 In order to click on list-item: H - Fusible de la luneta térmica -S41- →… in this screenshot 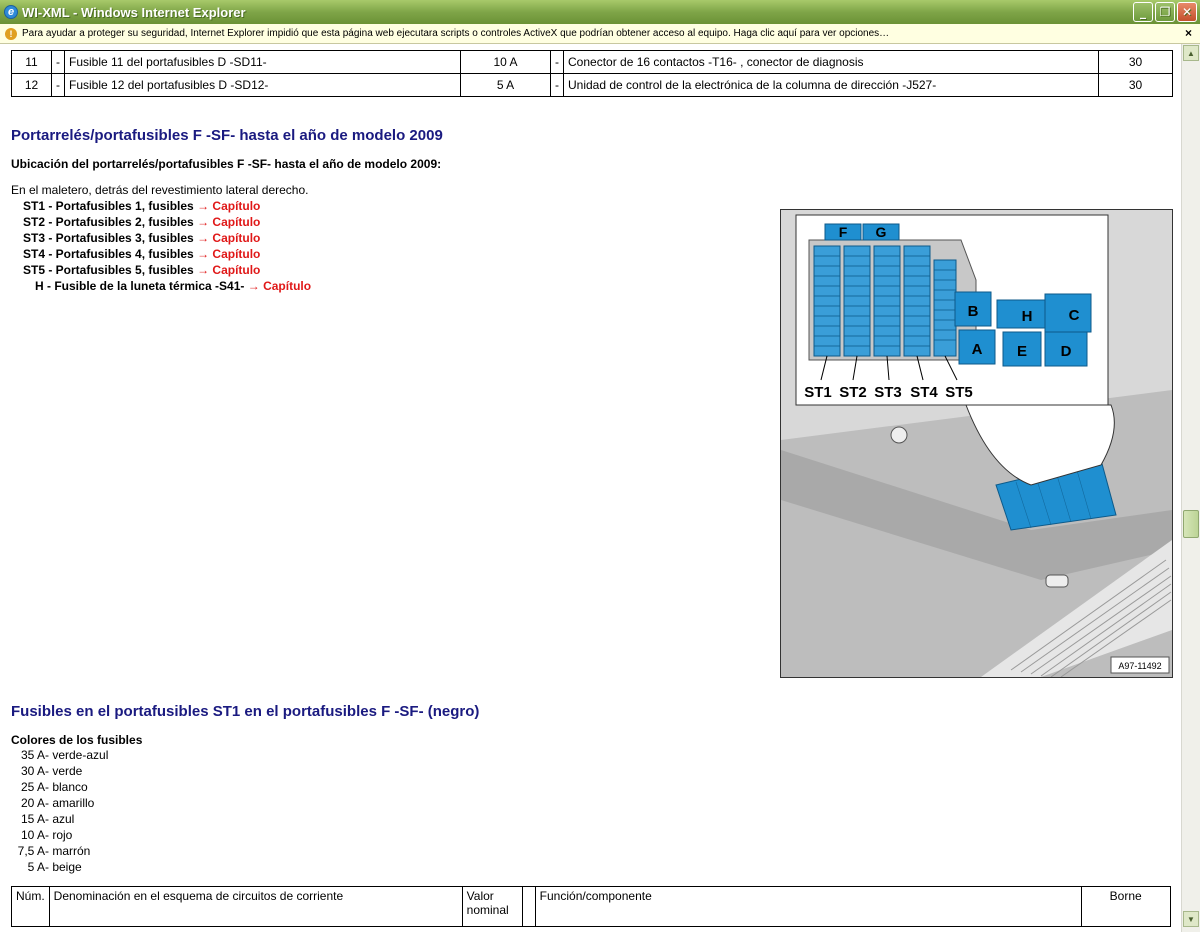, I will do `click(173, 286)`.